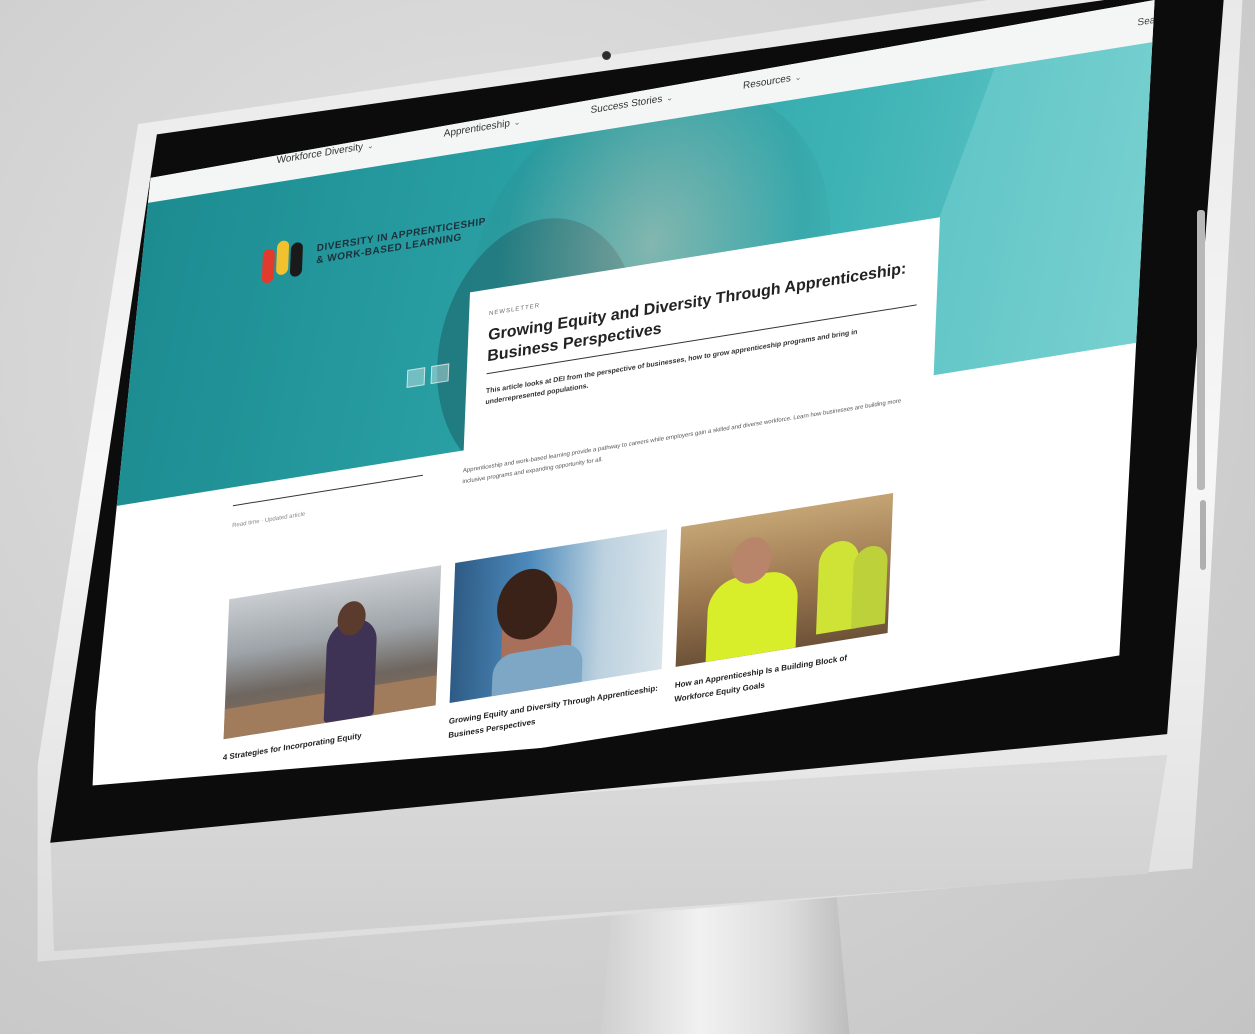  Describe the element at coordinates (269, 520) in the screenshot. I see `article-meta: Read time · Updated article` at that location.